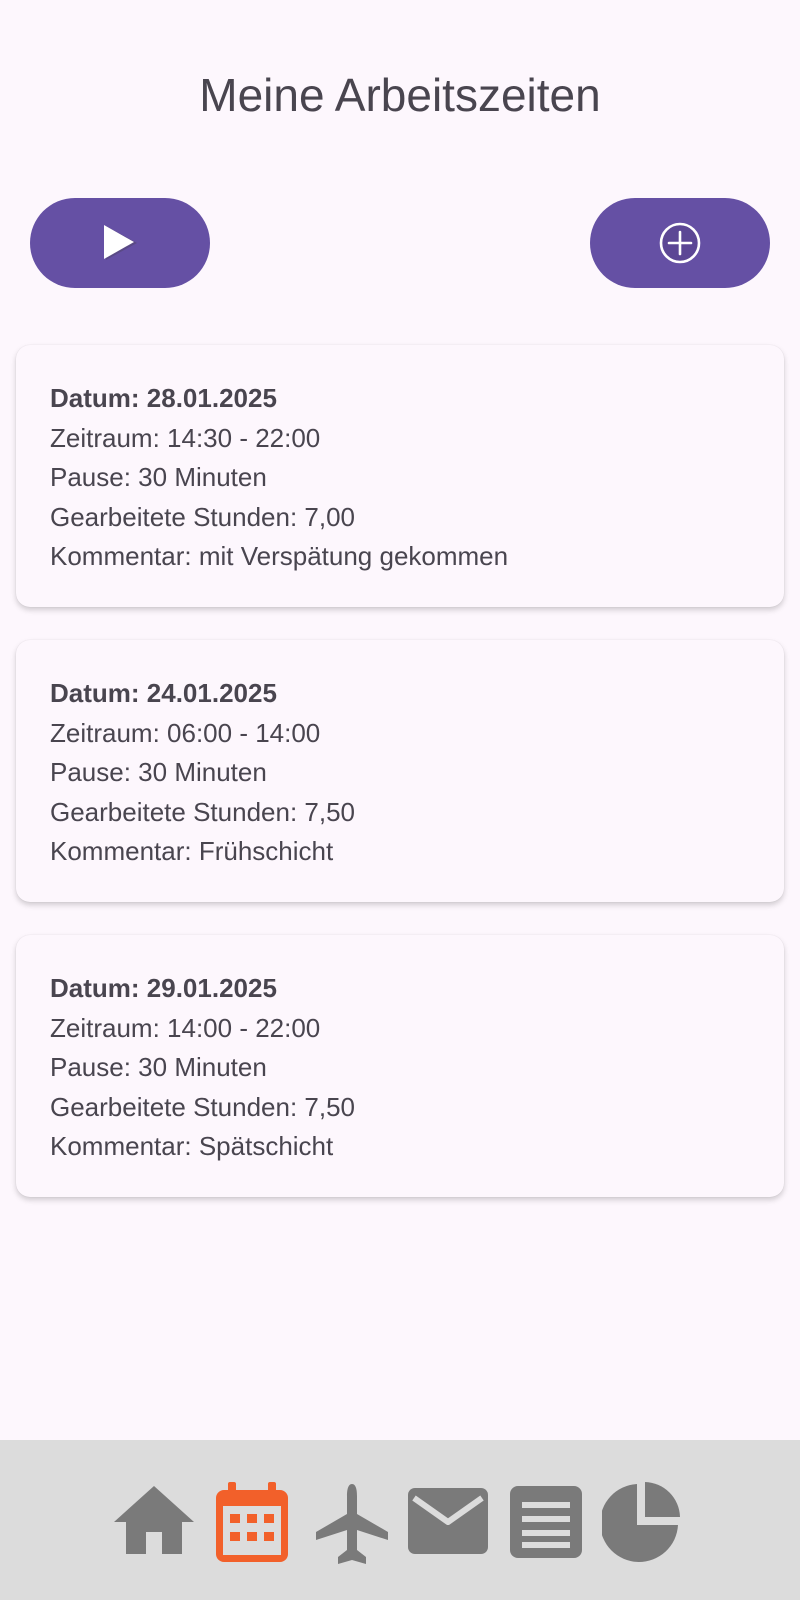  What do you see at coordinates (163, 988) in the screenshot?
I see `entry-date: Datum: 29.01.2025` at bounding box center [163, 988].